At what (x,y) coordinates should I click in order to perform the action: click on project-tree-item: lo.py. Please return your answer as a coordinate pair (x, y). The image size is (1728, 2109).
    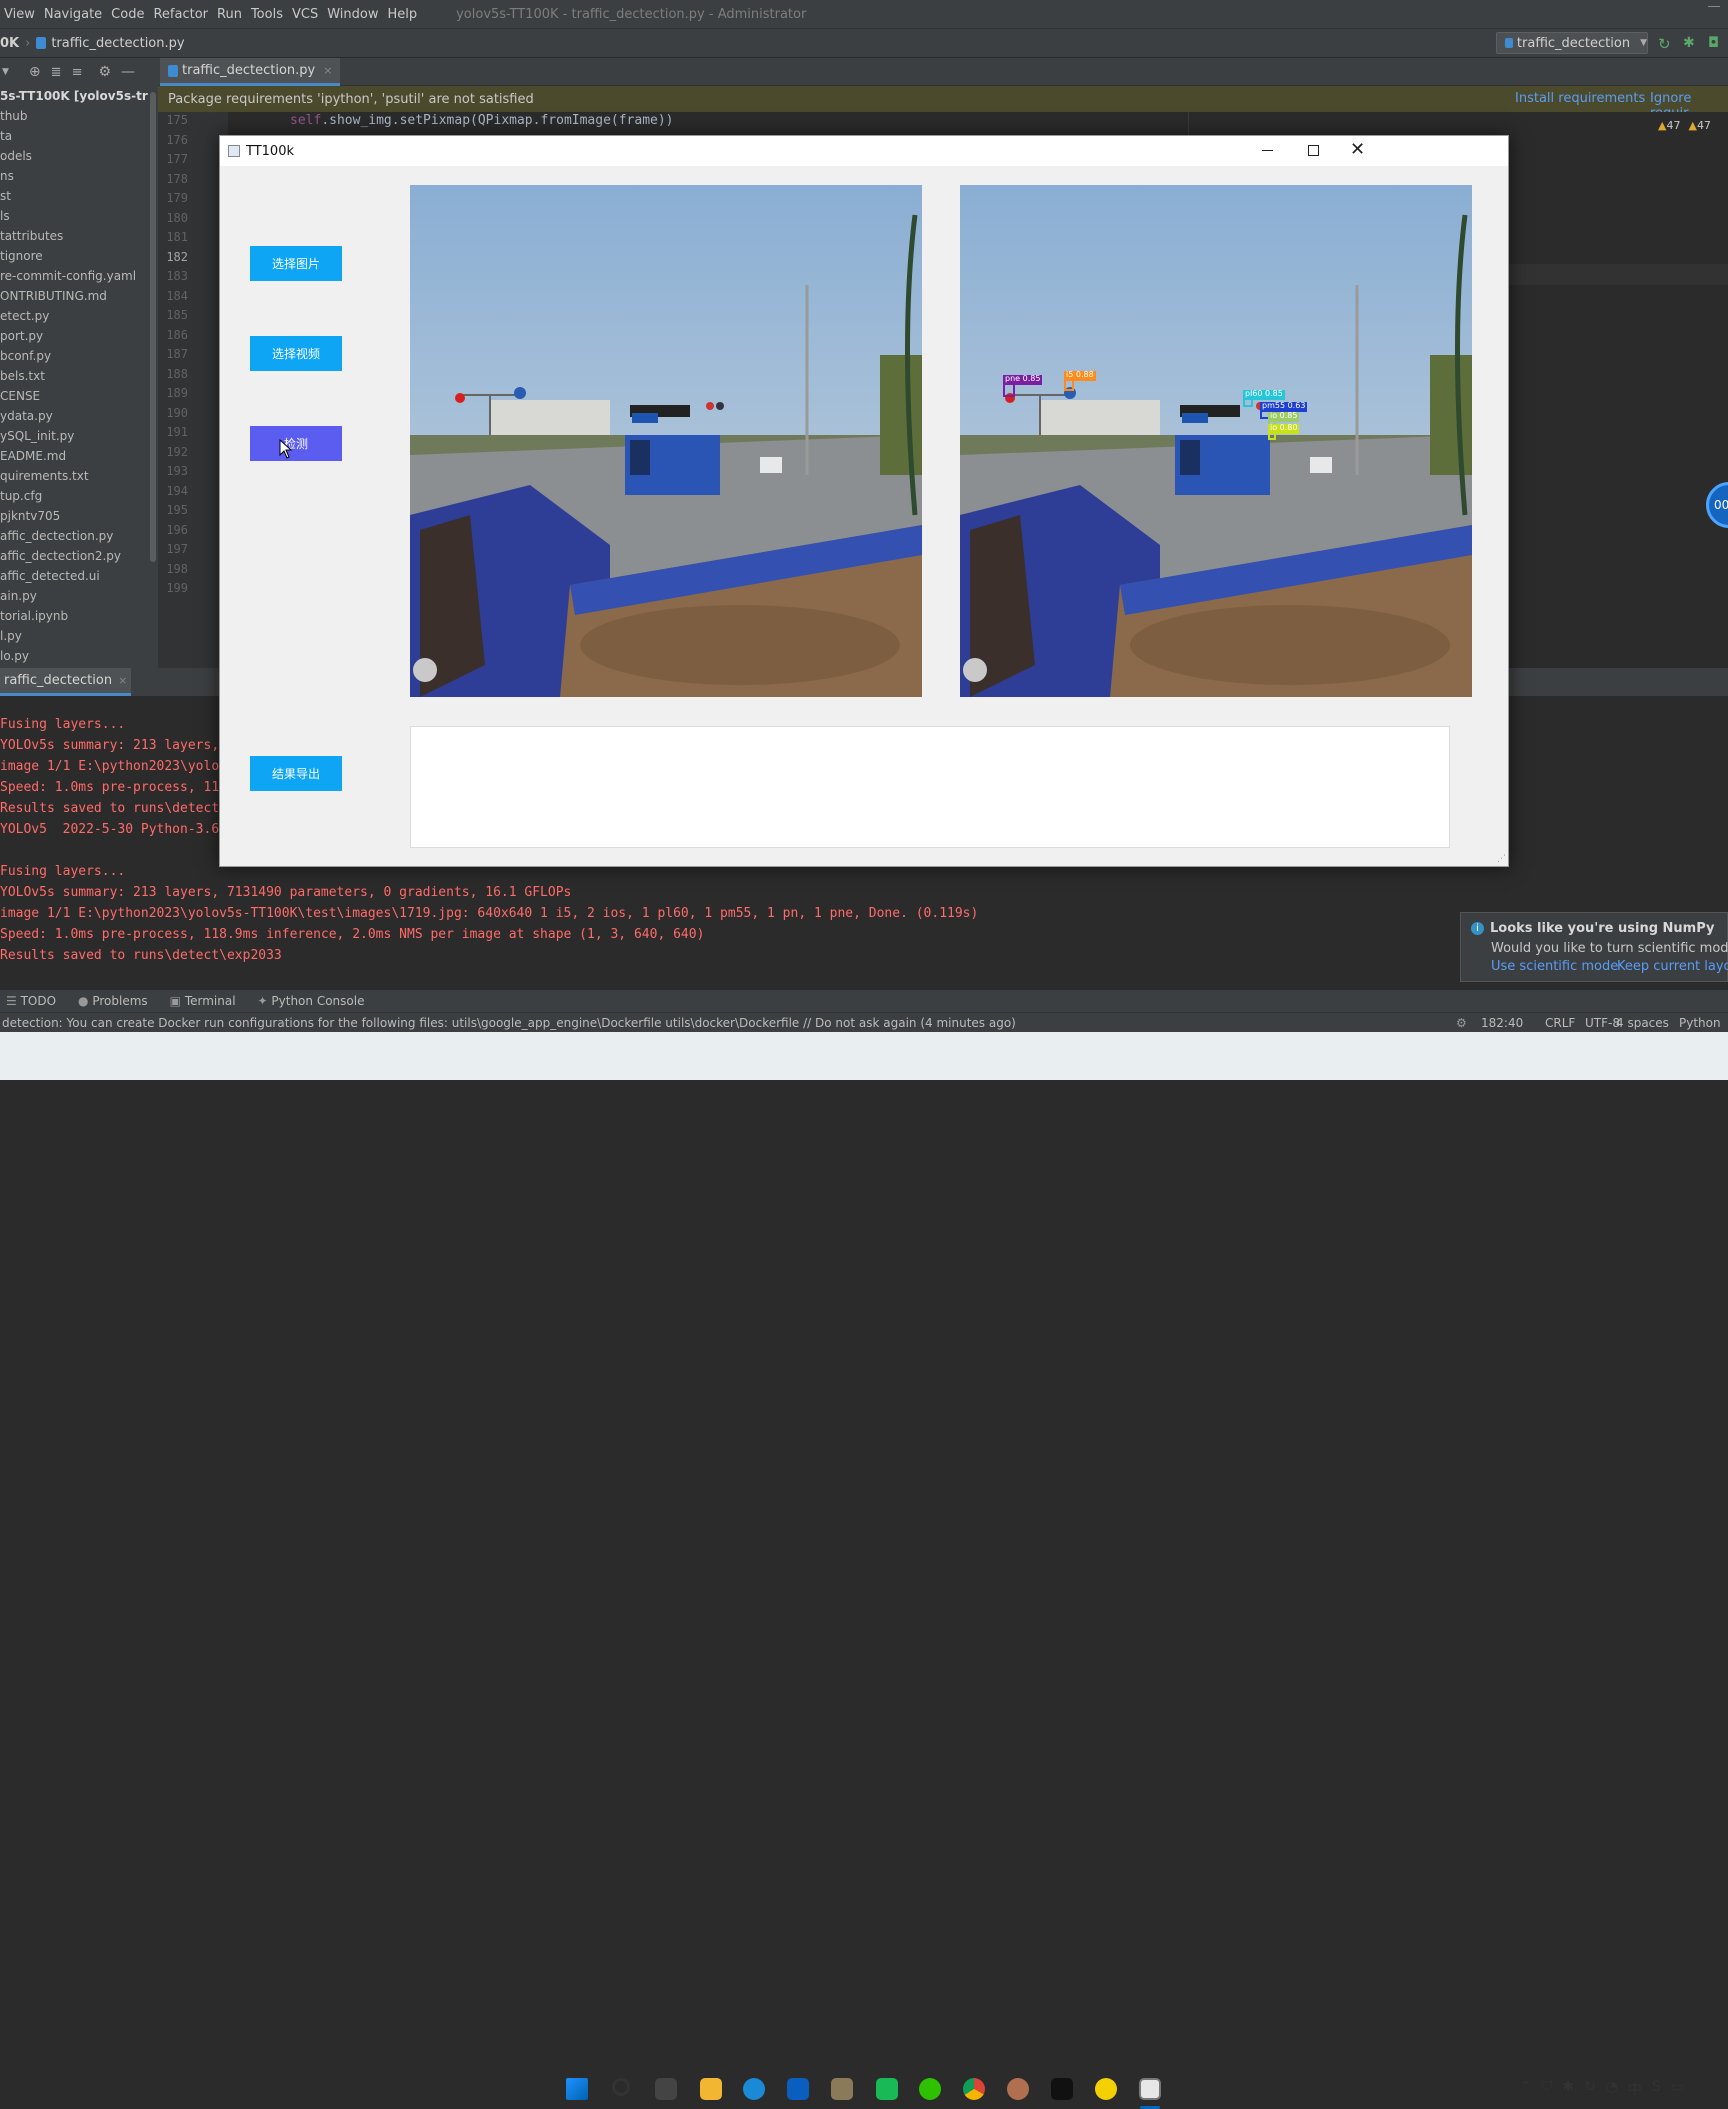
    Looking at the image, I should click on (74, 656).